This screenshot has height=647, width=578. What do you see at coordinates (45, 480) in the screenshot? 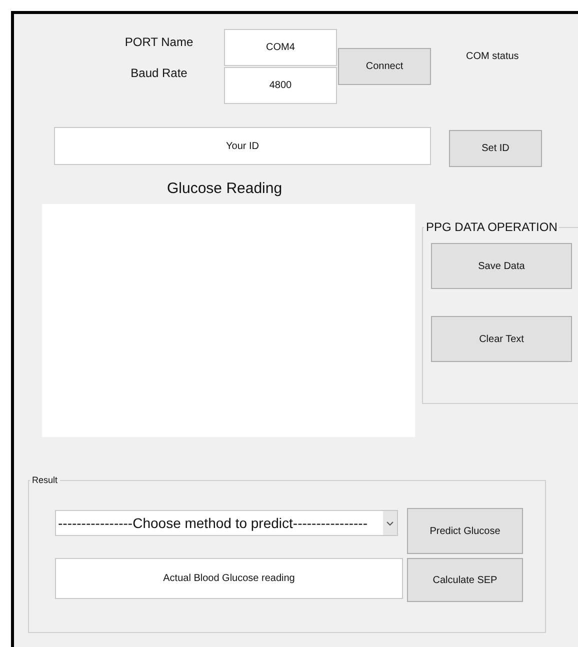
I see `result-group-title: Result` at bounding box center [45, 480].